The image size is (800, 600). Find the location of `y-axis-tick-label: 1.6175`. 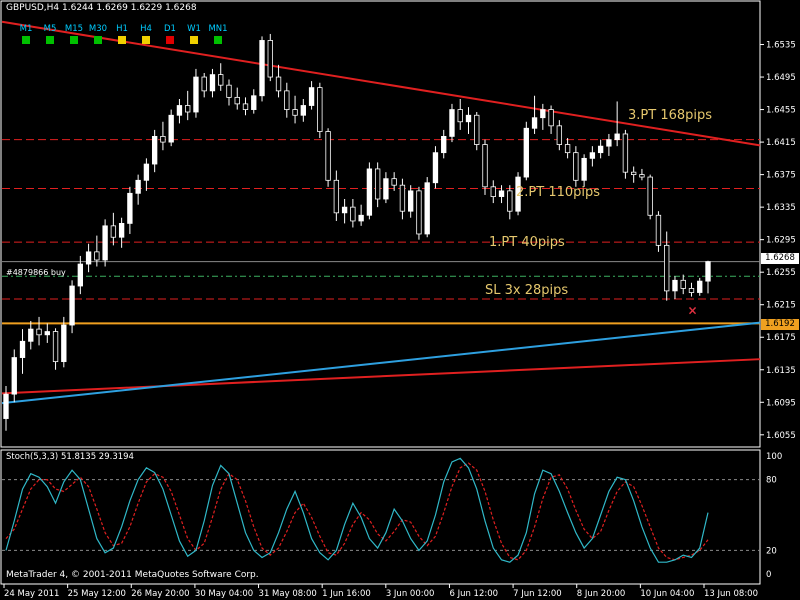

y-axis-tick-label: 1.6175 is located at coordinates (781, 338).